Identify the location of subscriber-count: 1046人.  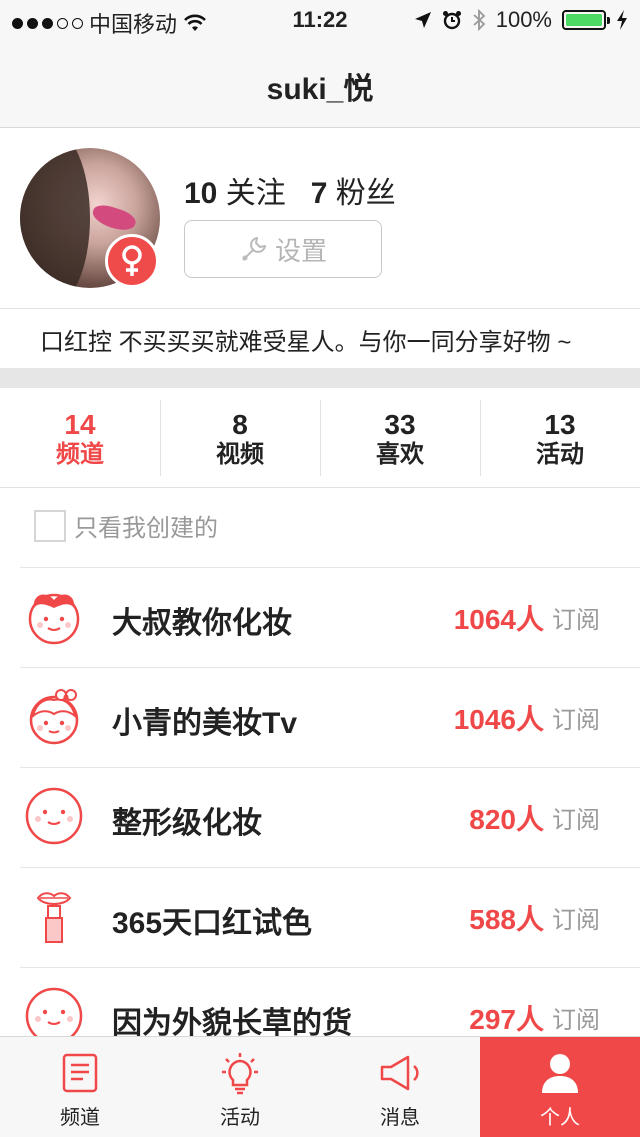
(498, 719).